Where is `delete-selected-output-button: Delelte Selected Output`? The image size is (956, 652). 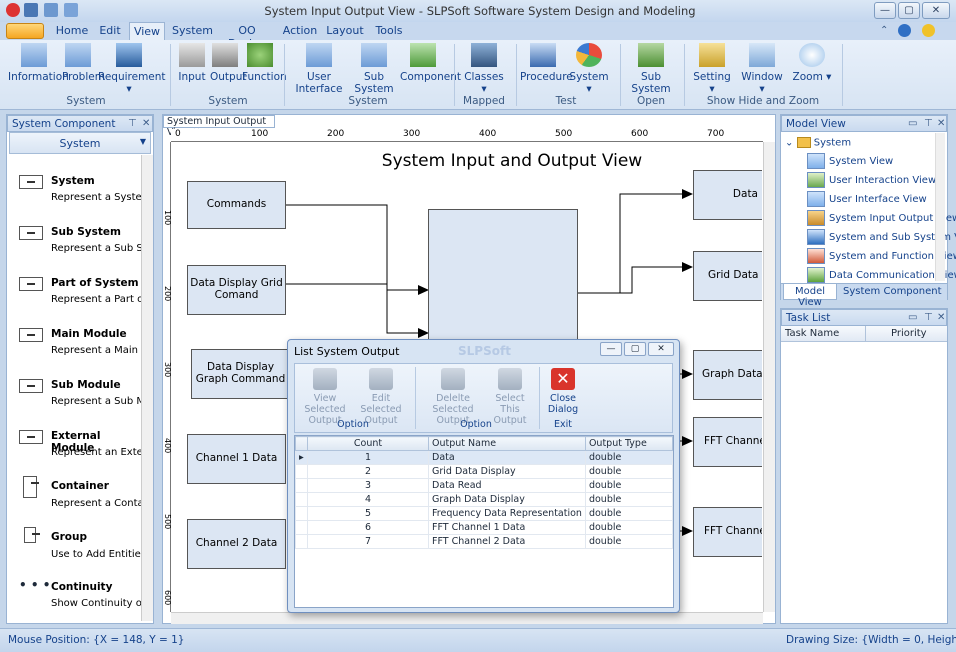
delete-selected-output-button: Delelte Selected Output is located at coordinates (453, 397).